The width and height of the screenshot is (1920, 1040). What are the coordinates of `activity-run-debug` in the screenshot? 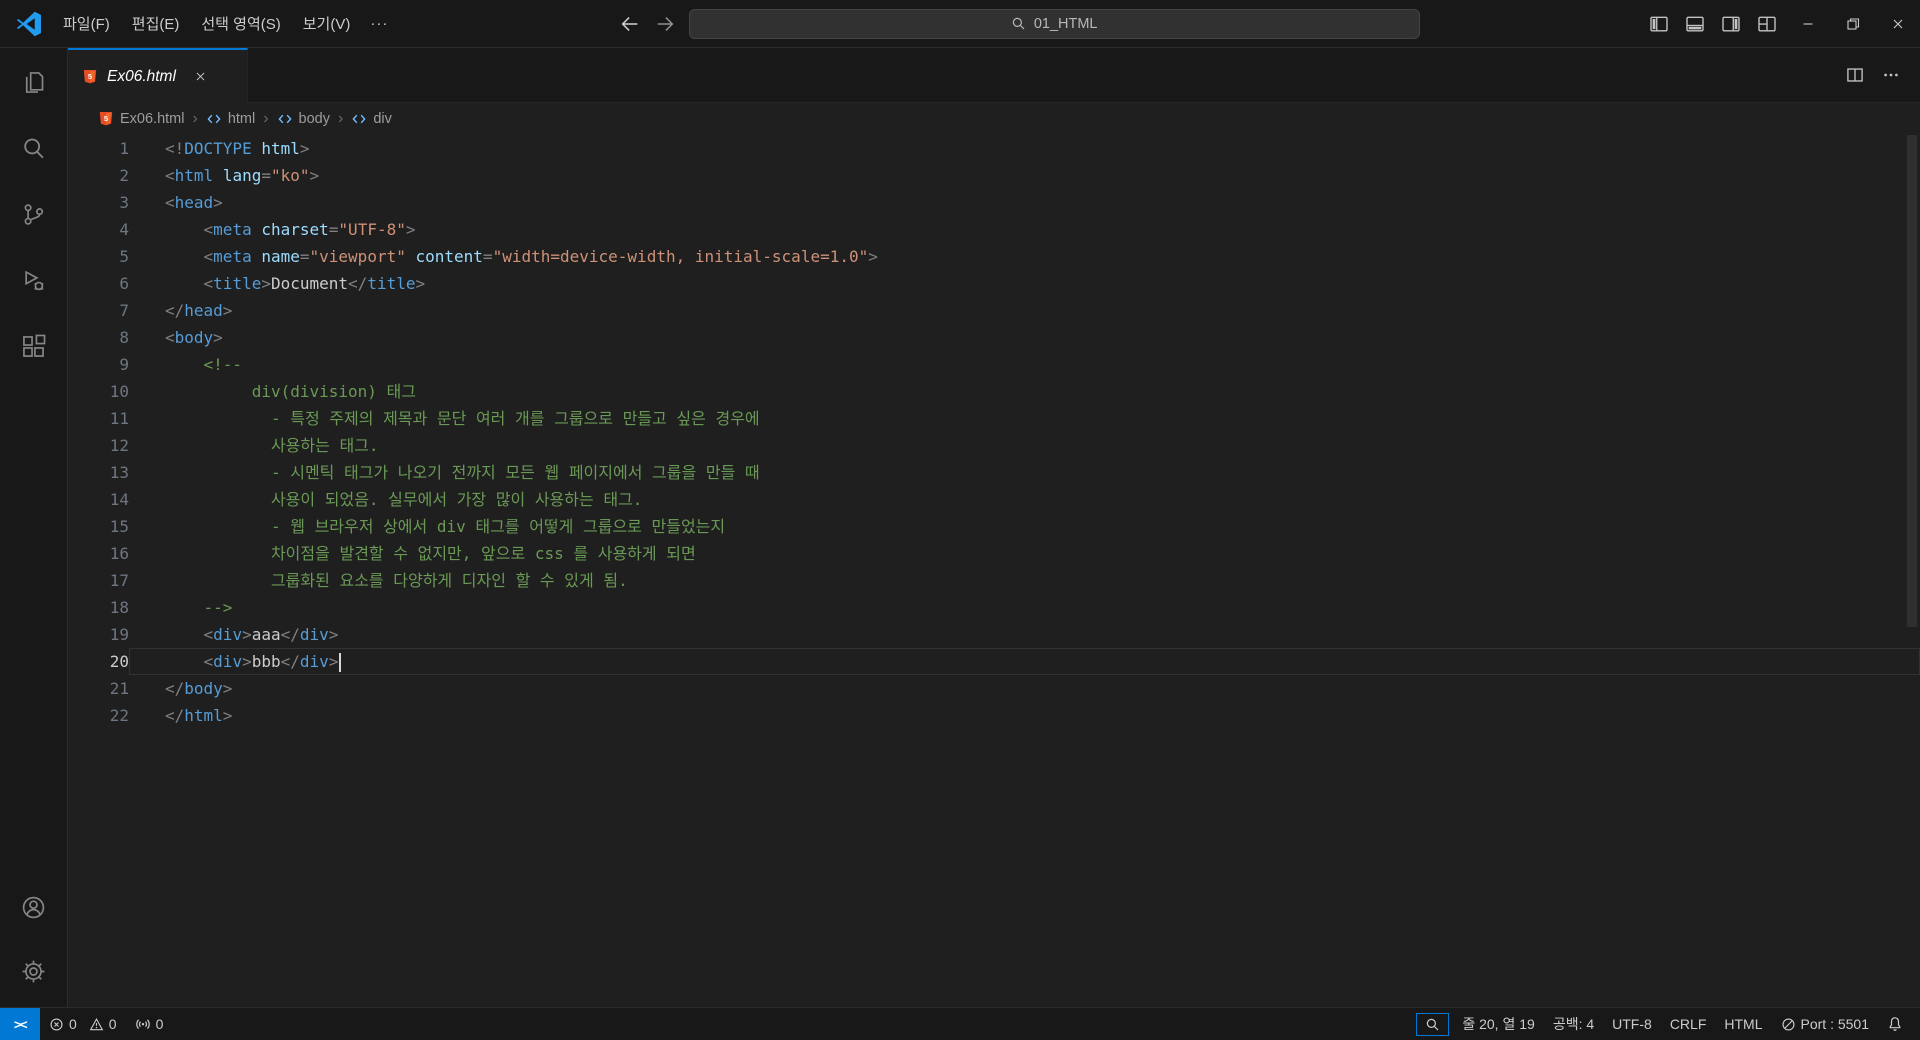 It's located at (34, 280).